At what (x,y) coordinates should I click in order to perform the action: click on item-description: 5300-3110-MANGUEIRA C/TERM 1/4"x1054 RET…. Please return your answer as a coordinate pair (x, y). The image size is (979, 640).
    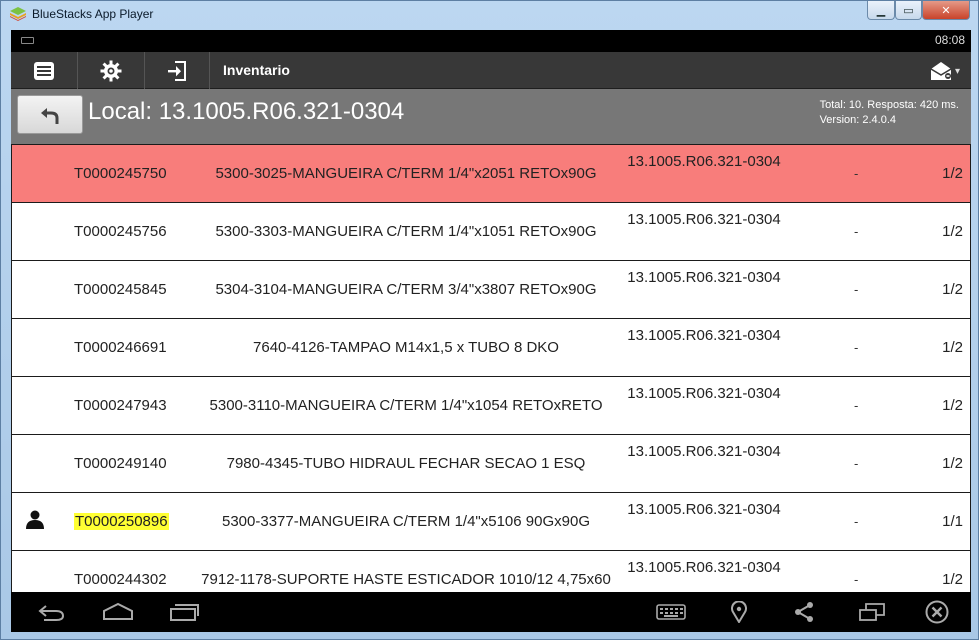
    Looking at the image, I should click on (406, 405).